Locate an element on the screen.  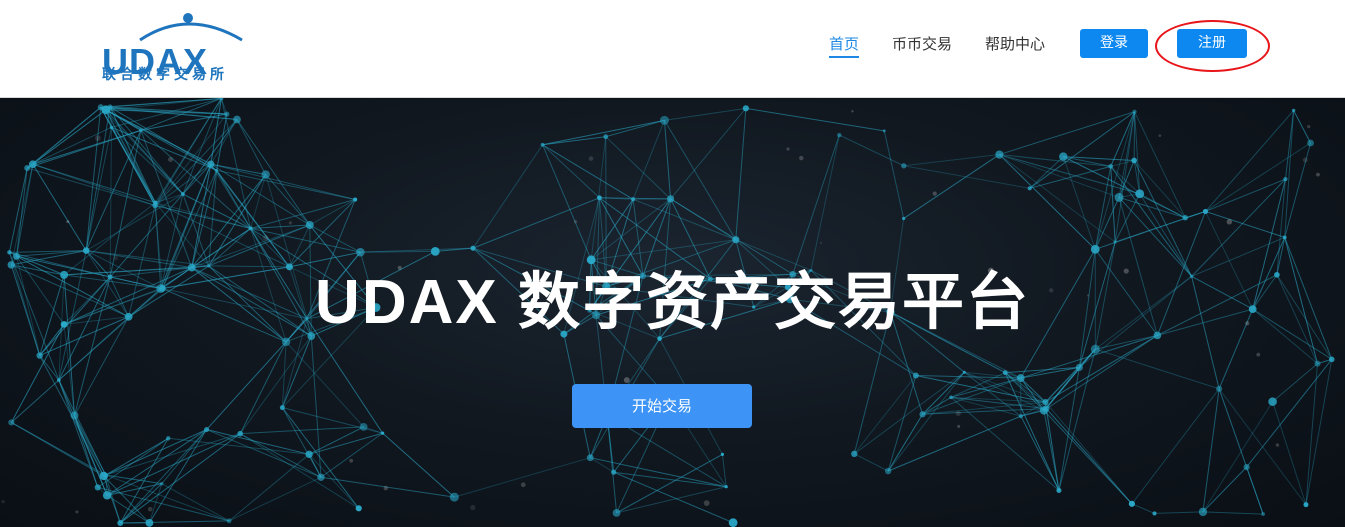
login-button: 登录 is located at coordinates (1114, 43).